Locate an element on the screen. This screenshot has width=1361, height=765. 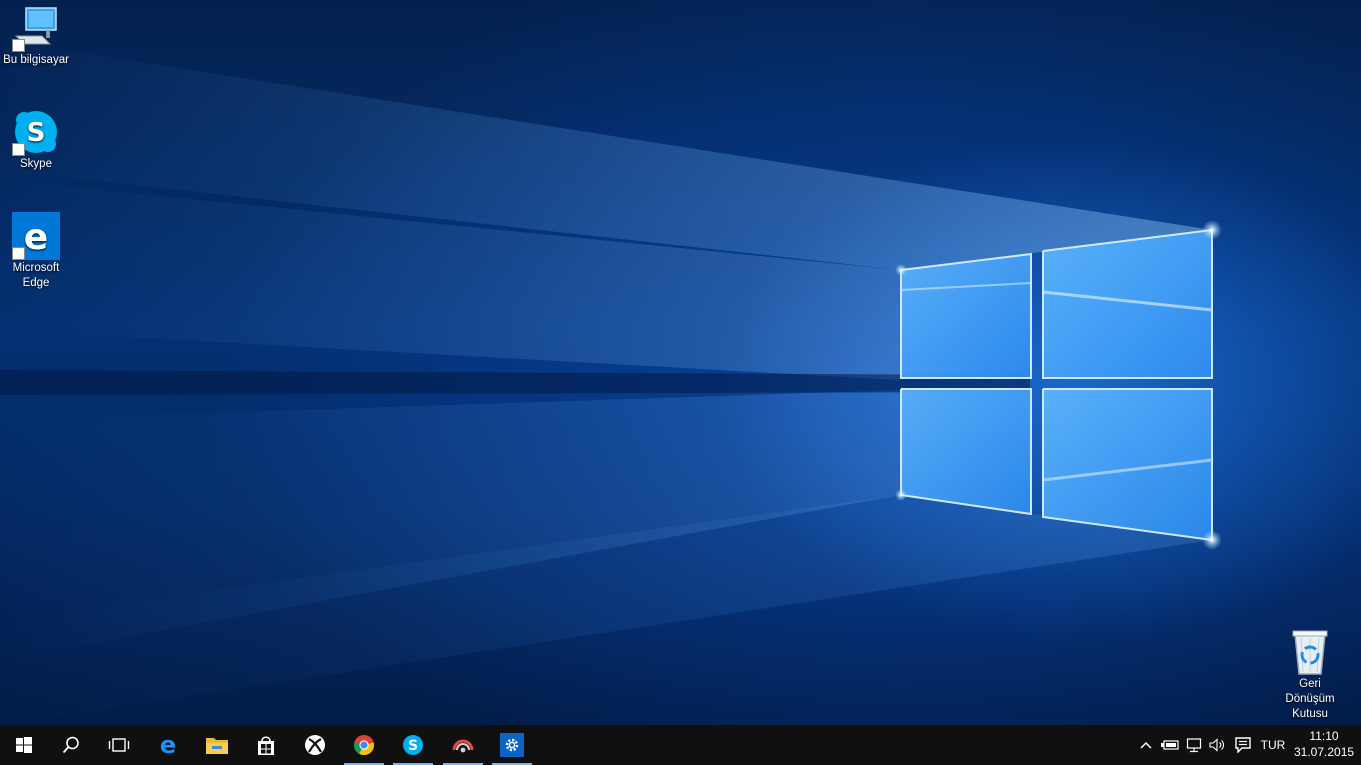
windows-logo-icon is located at coordinates (24, 745).